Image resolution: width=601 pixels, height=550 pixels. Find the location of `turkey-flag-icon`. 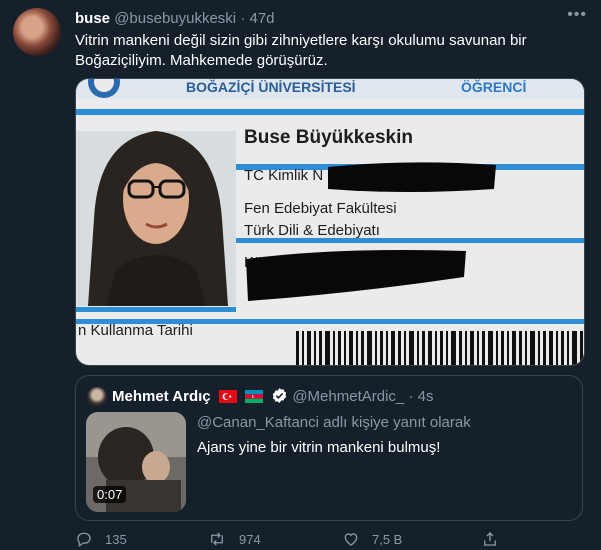

turkey-flag-icon is located at coordinates (227, 396).